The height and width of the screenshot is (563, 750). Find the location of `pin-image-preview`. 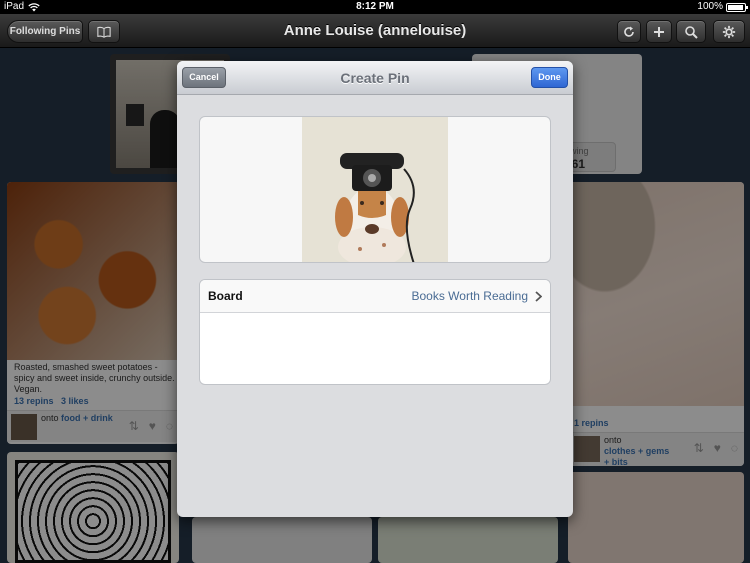

pin-image-preview is located at coordinates (375, 189).